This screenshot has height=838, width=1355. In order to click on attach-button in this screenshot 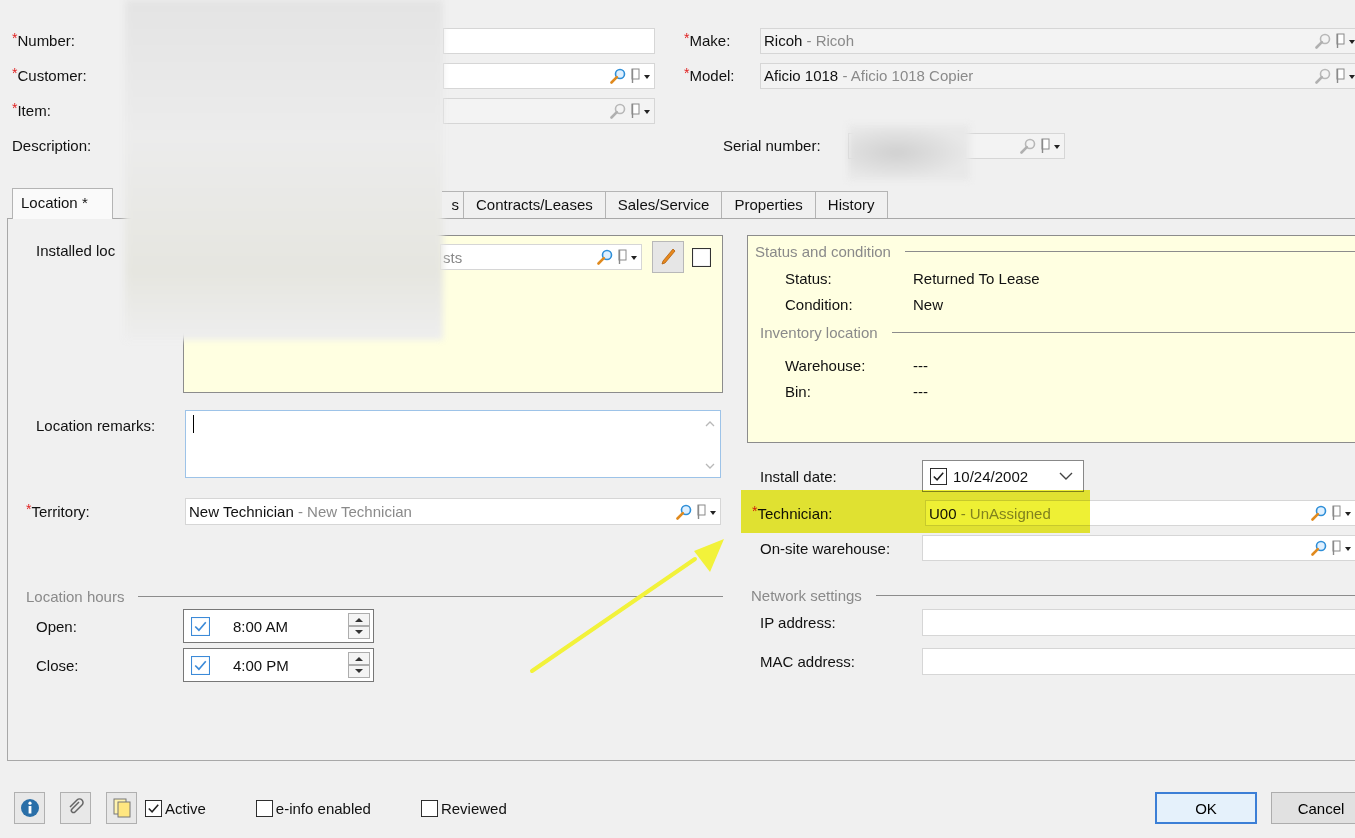, I will do `click(75, 808)`.